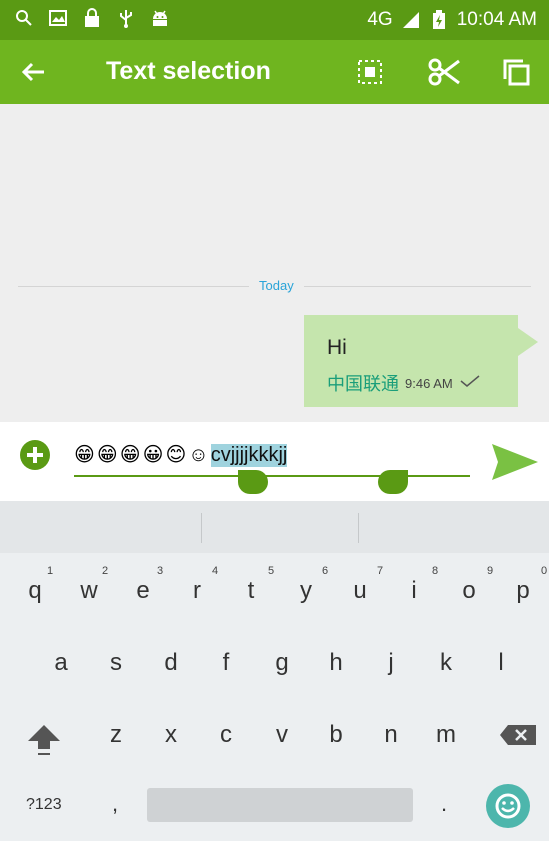  Describe the element at coordinates (501, 663) in the screenshot. I see `key-l: l` at that location.